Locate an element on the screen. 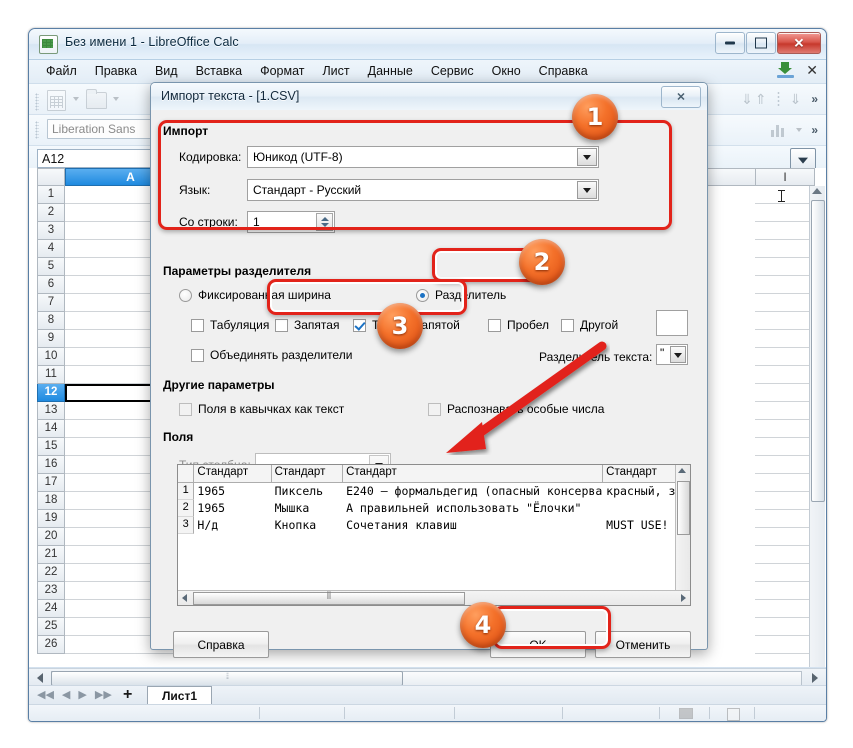 The width and height of the screenshot is (853, 748). document-modified-icon is located at coordinates (733, 714).